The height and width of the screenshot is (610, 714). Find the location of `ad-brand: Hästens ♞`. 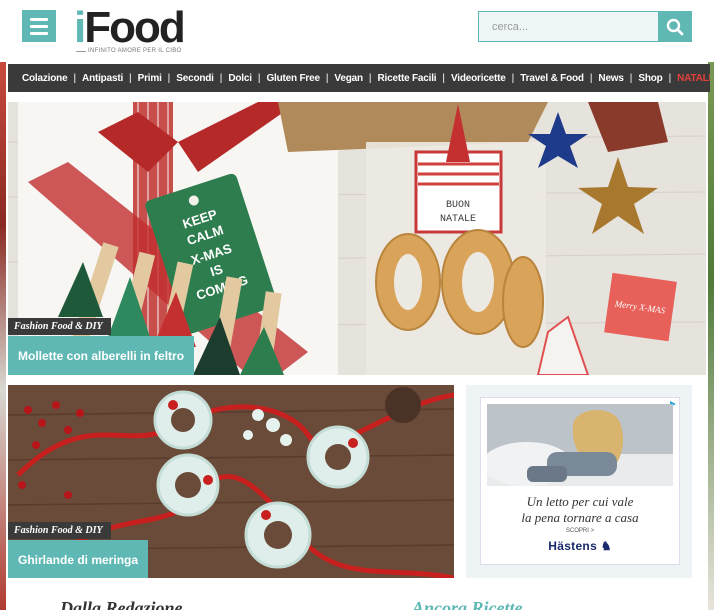

ad-brand: Hästens ♞ is located at coordinates (580, 546).